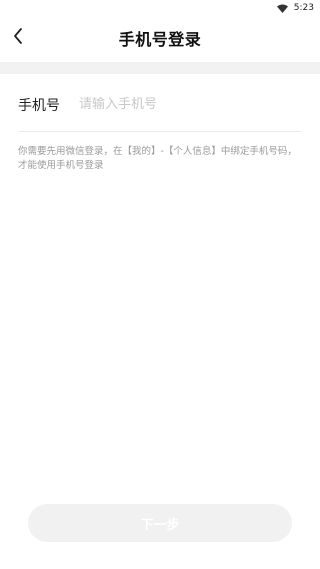  I want to click on section-divider, so click(160, 68).